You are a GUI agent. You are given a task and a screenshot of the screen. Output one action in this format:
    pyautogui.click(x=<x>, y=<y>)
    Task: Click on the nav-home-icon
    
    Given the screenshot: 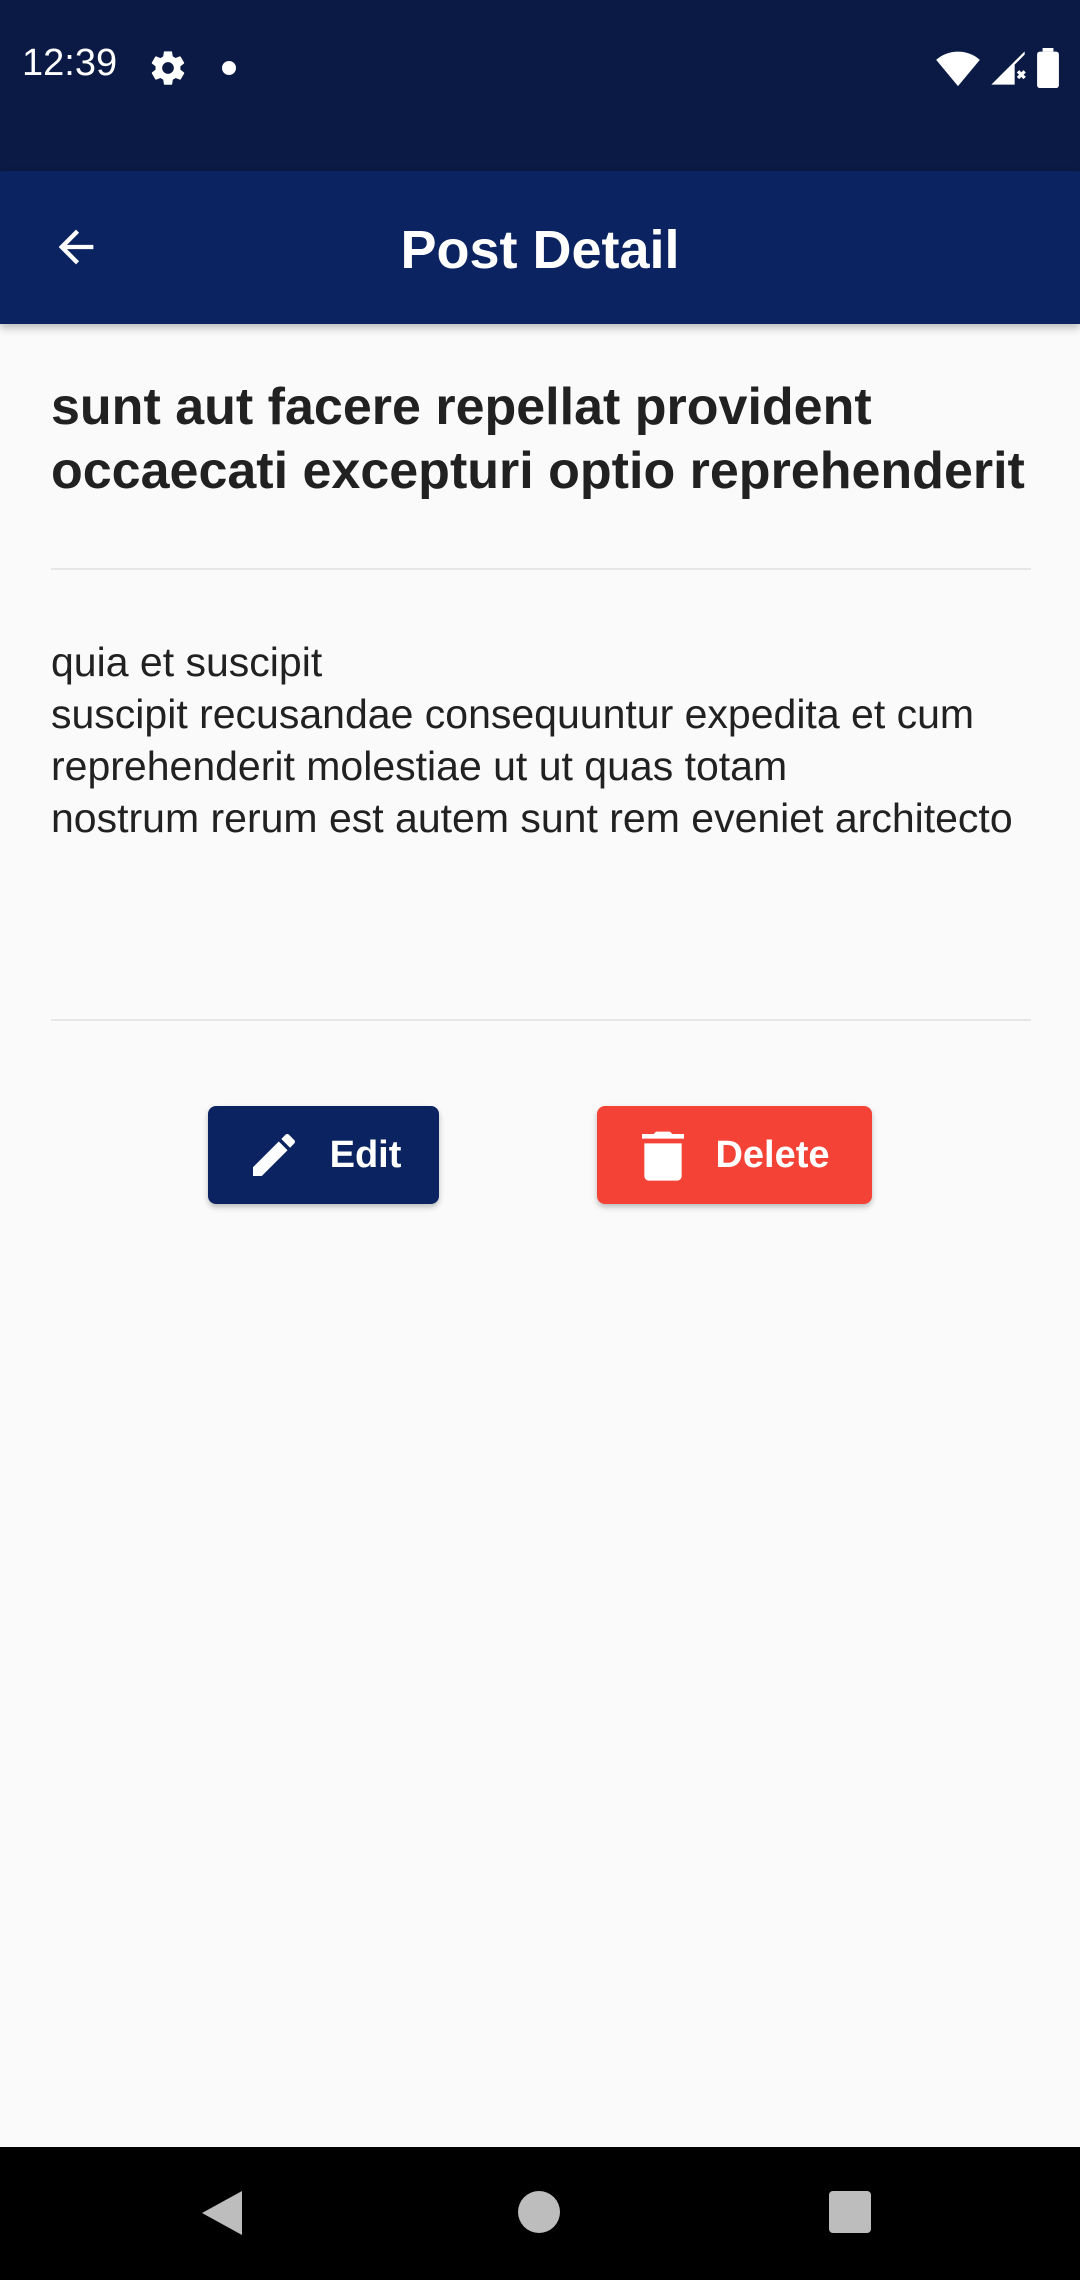 What is the action you would take?
    pyautogui.click(x=539, y=2212)
    